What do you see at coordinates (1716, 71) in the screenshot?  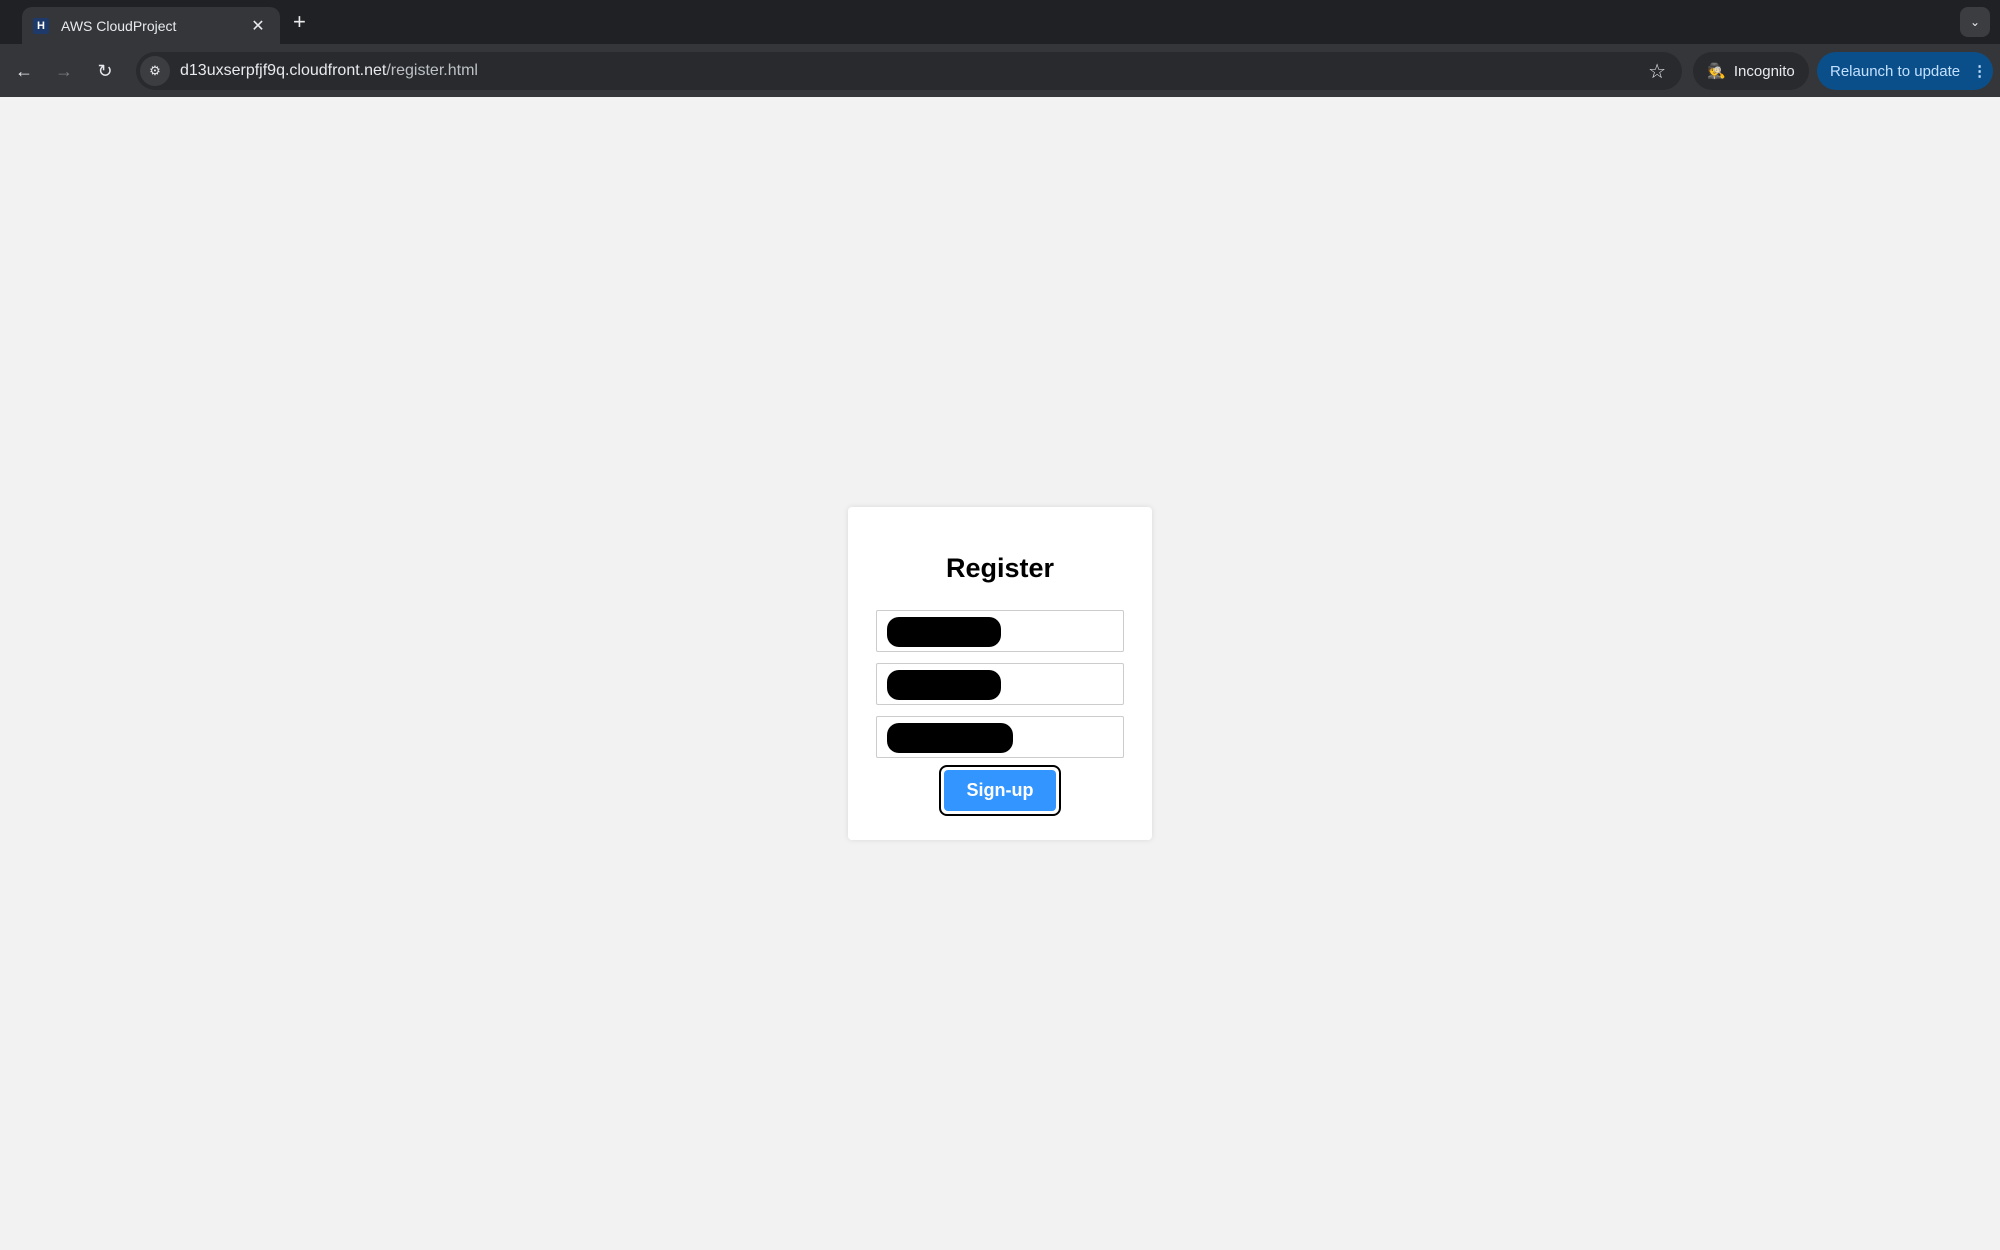 I see `incognito-icon: 🕵` at bounding box center [1716, 71].